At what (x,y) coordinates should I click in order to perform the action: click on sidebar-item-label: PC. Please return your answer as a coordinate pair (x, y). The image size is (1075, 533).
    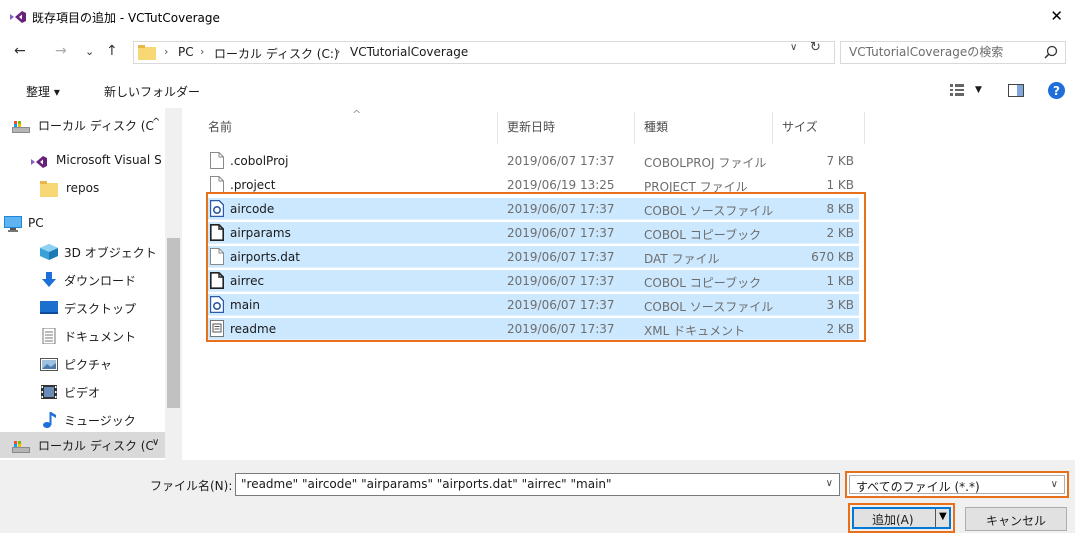
    Looking at the image, I should click on (36, 223).